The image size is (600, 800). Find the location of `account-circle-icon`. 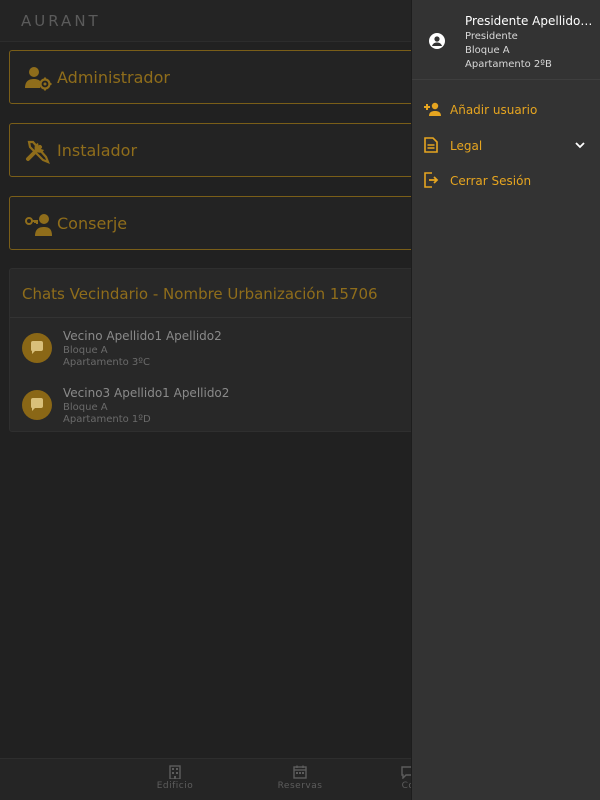

account-circle-icon is located at coordinates (437, 41).